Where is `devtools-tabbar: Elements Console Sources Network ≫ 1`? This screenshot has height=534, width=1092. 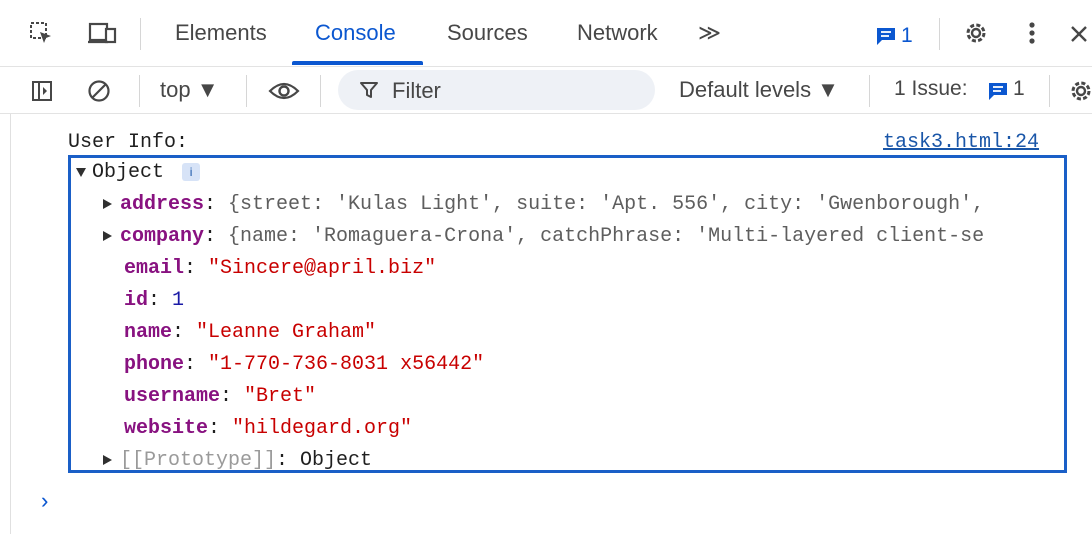
devtools-tabbar: Elements Console Sources Network ≫ 1 is located at coordinates (546, 33).